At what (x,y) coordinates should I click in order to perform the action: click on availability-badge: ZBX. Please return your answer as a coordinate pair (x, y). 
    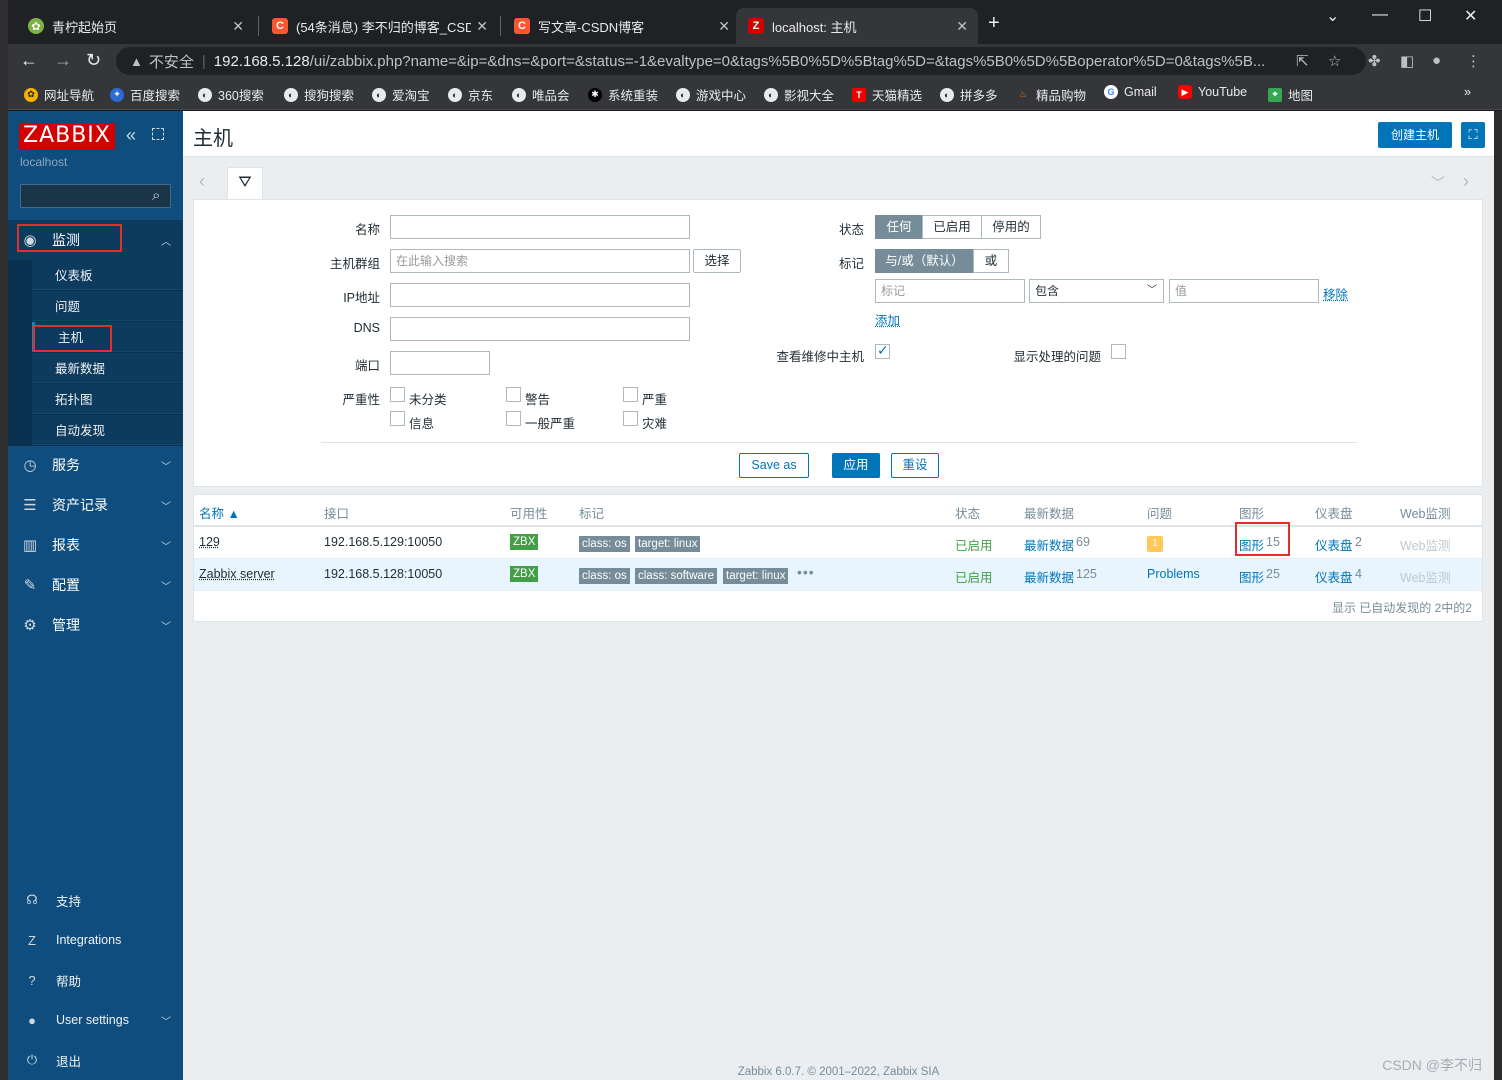
    Looking at the image, I should click on (524, 542).